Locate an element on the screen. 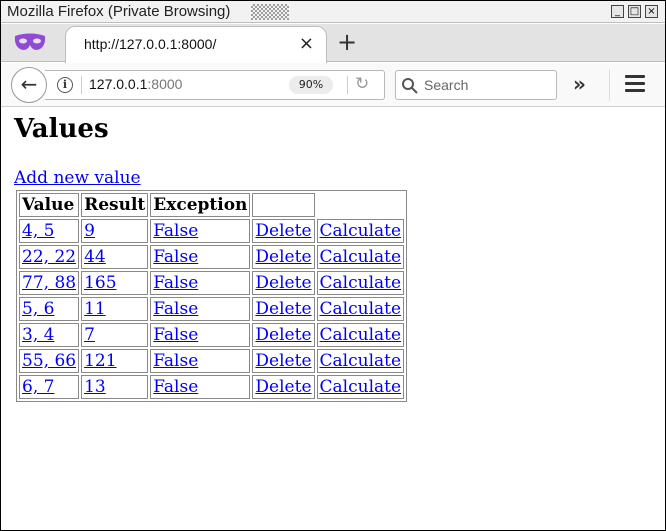 Image resolution: width=666 pixels, height=531 pixels. site-info-icon: i is located at coordinates (65, 85).